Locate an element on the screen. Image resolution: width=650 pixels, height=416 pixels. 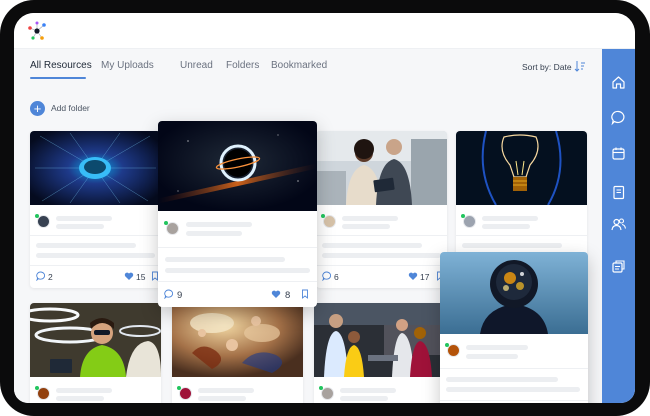
chat-icon is located at coordinates (618, 117).